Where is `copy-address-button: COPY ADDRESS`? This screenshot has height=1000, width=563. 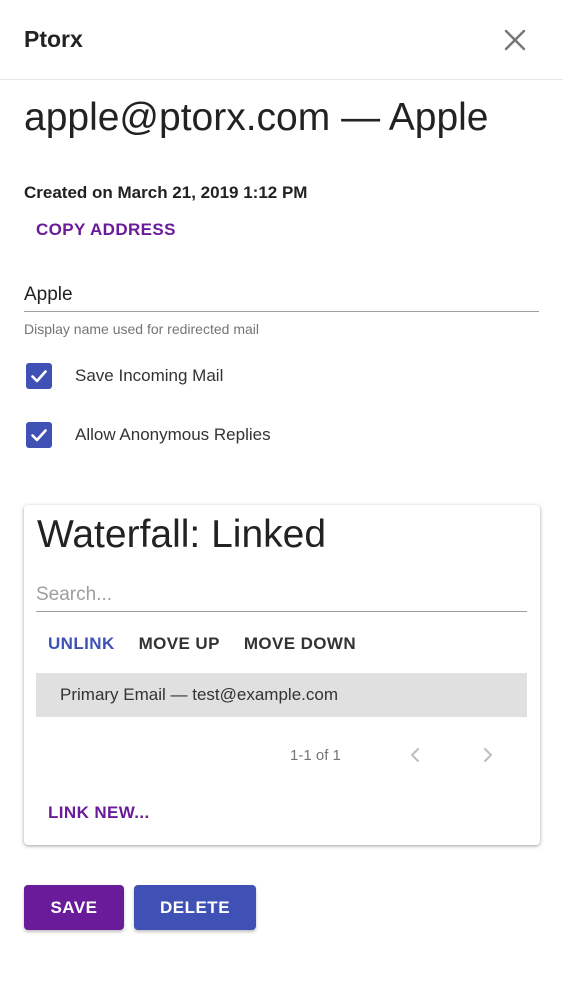 copy-address-button: COPY ADDRESS is located at coordinates (106, 230).